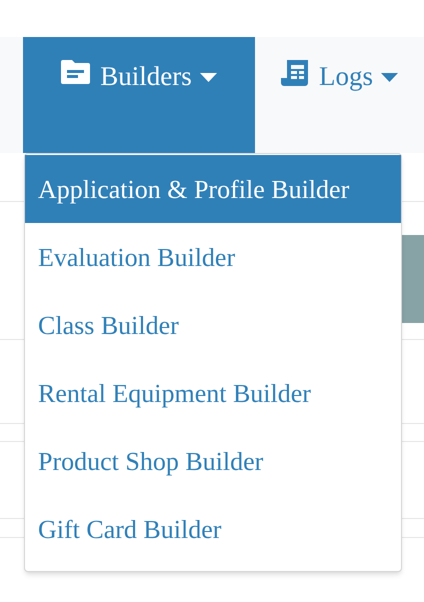 The width and height of the screenshot is (424, 602). Describe the element at coordinates (213, 461) in the screenshot. I see `menu-item: Product Shop Builder` at that location.